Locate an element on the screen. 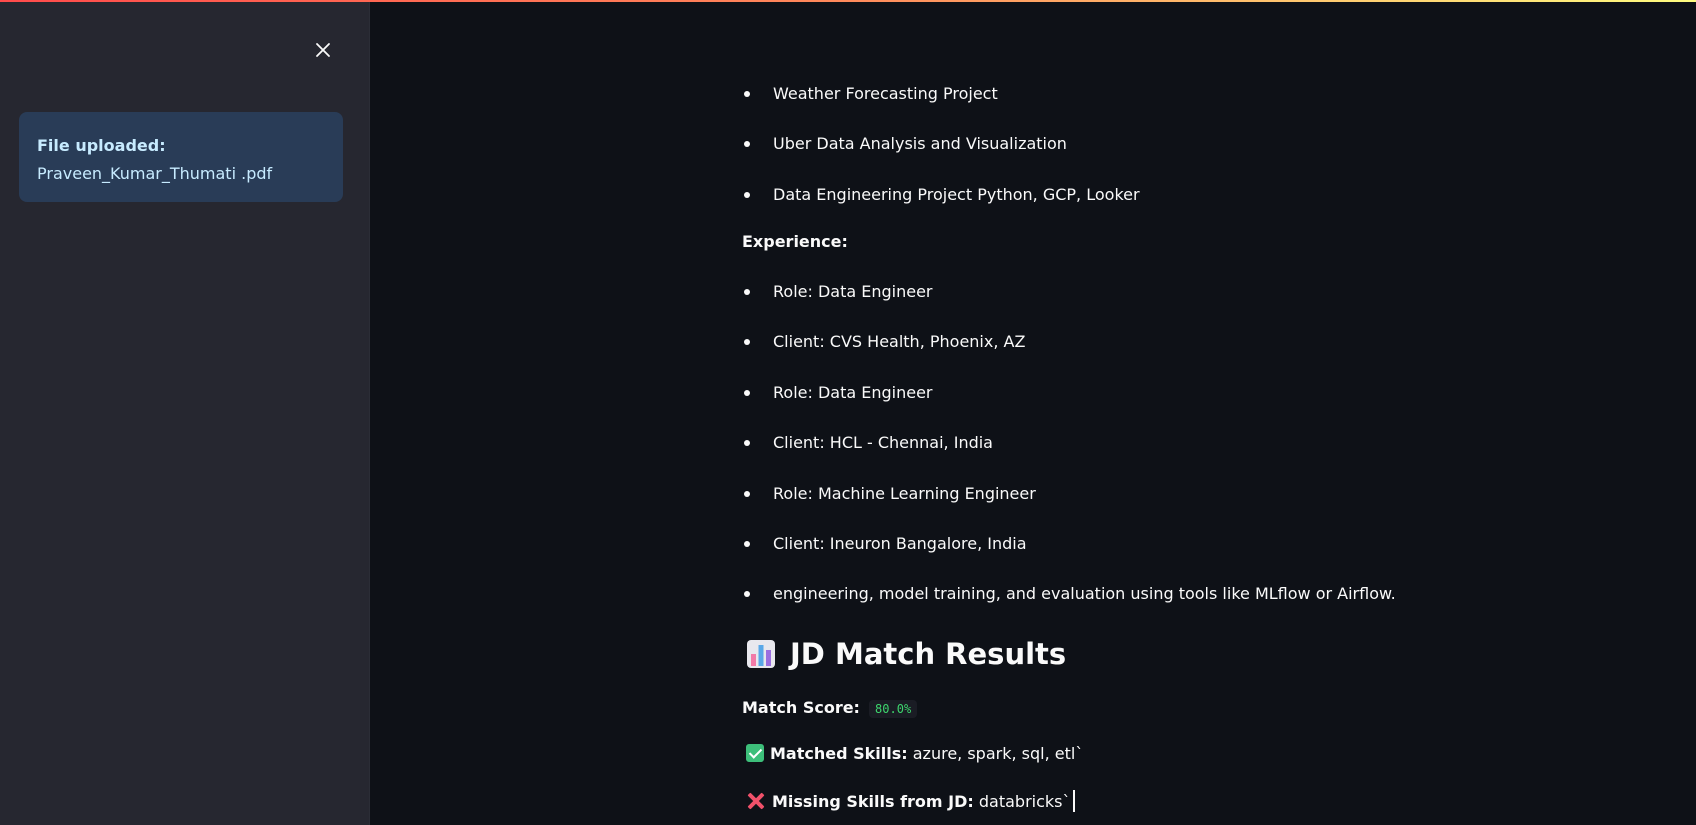 This screenshot has height=825, width=1696. list-item-text: Weather Forecasting Project is located at coordinates (885, 93).